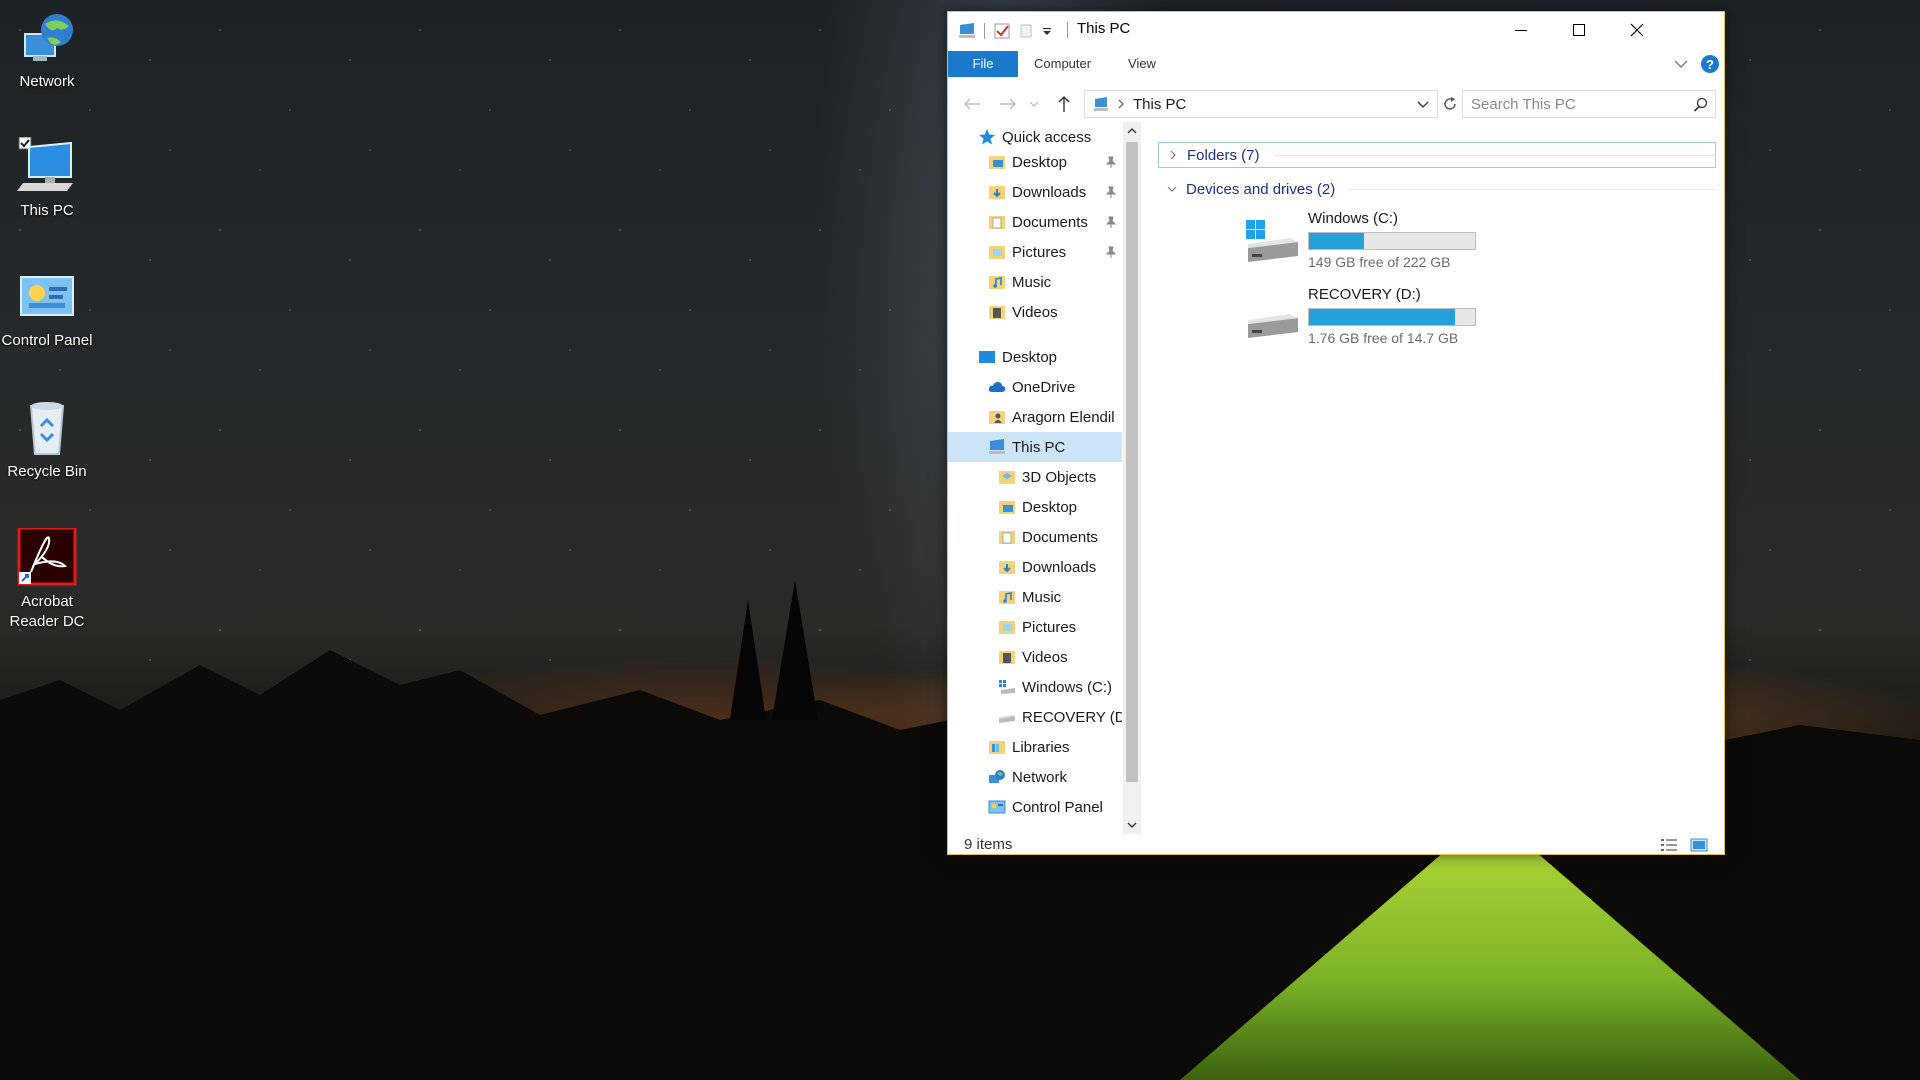  I want to click on nav-item-pc-videos: Videos, so click(1033, 657).